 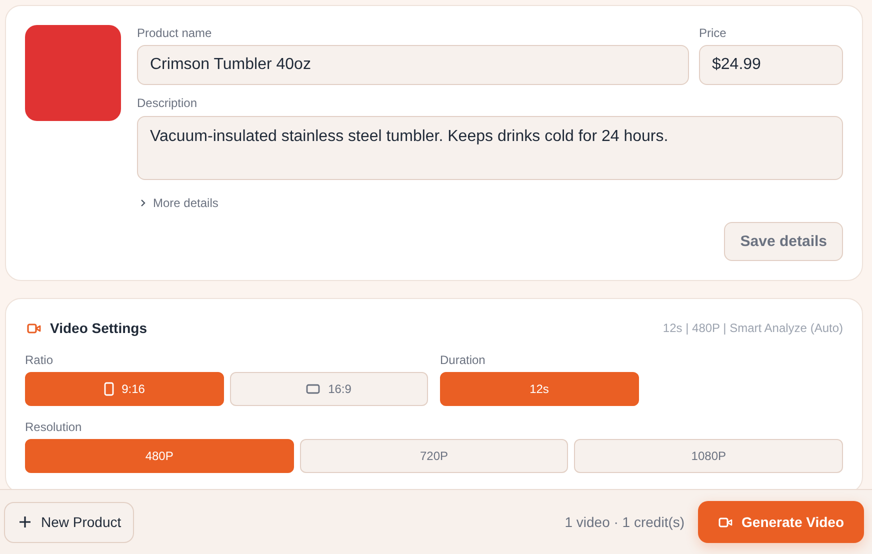 What do you see at coordinates (25, 522) in the screenshot?
I see `plus-icon` at bounding box center [25, 522].